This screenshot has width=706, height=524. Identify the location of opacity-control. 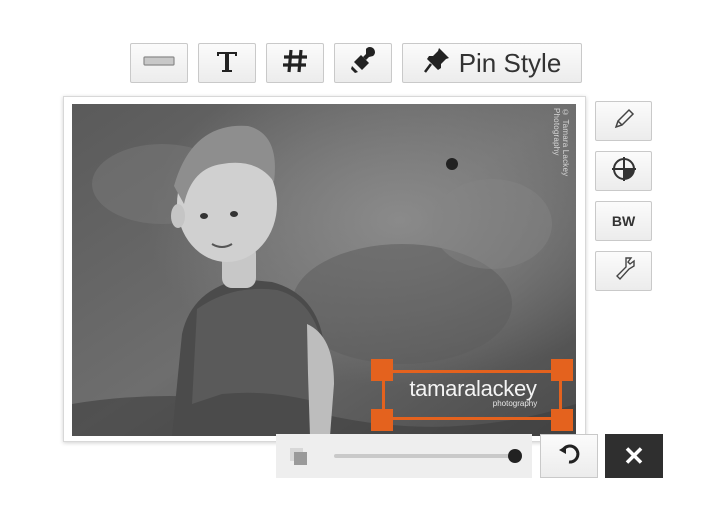
(404, 456).